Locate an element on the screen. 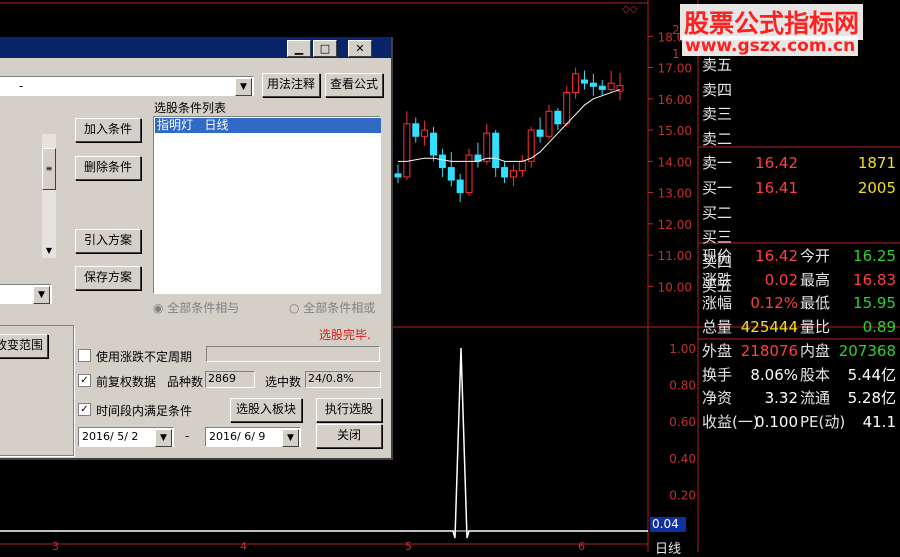  period-satisfy-checkbox: ✓ is located at coordinates (84, 409).